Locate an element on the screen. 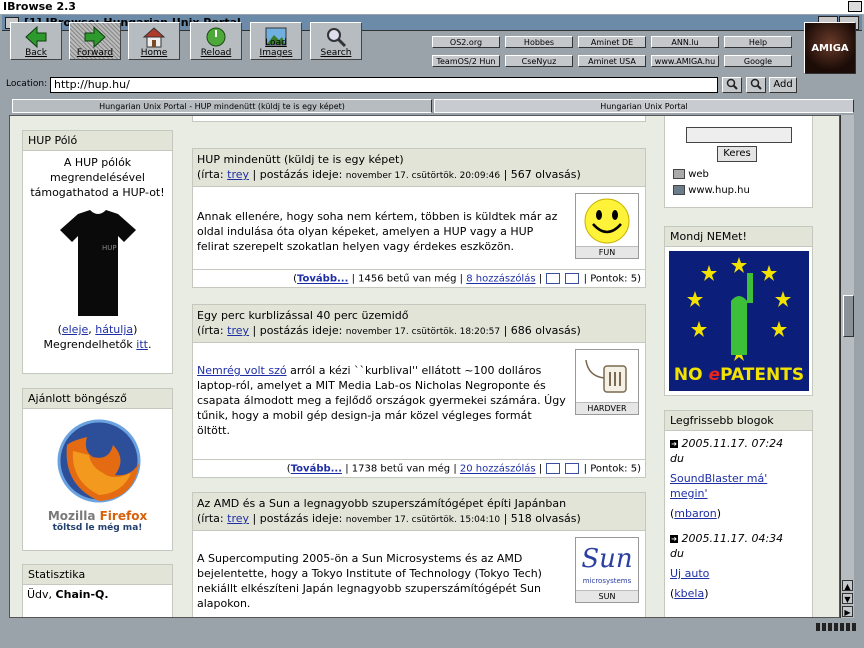  back-arrow-icon is located at coordinates (36, 37).